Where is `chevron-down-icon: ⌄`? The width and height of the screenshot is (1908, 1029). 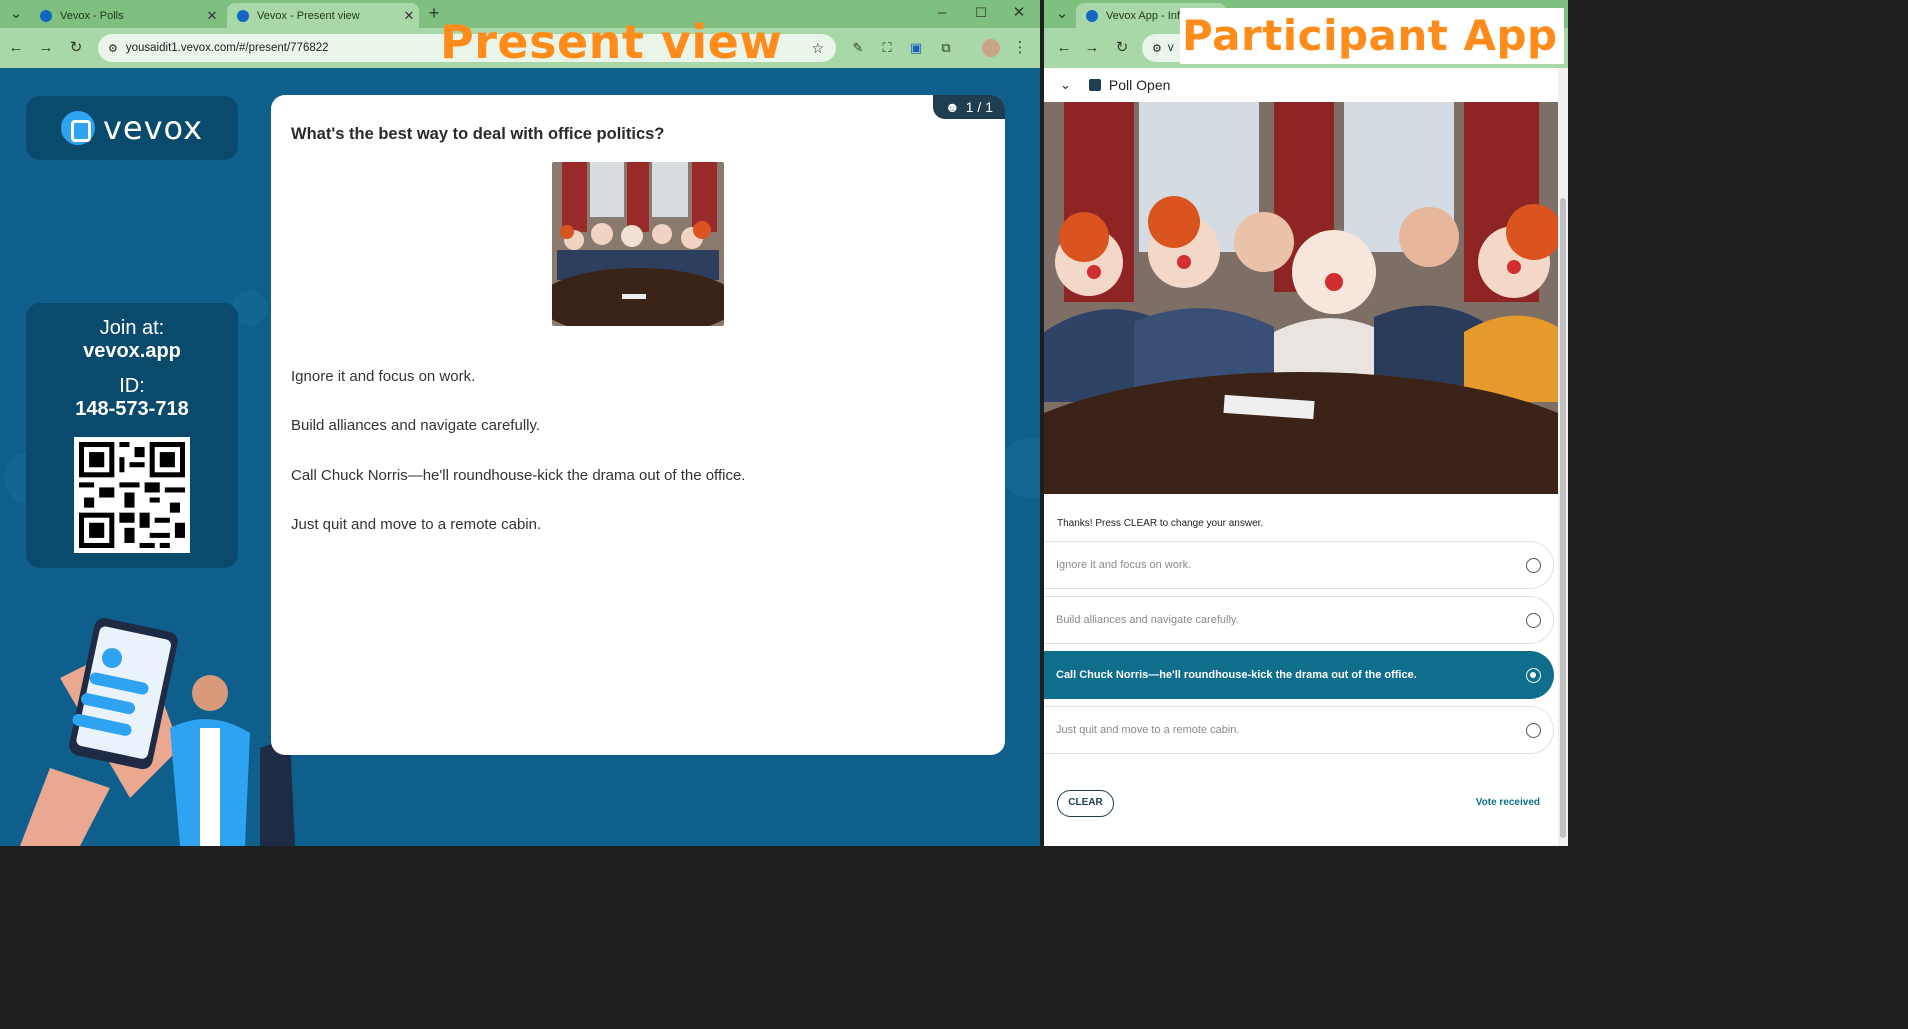
chevron-down-icon: ⌄ is located at coordinates (1065, 85).